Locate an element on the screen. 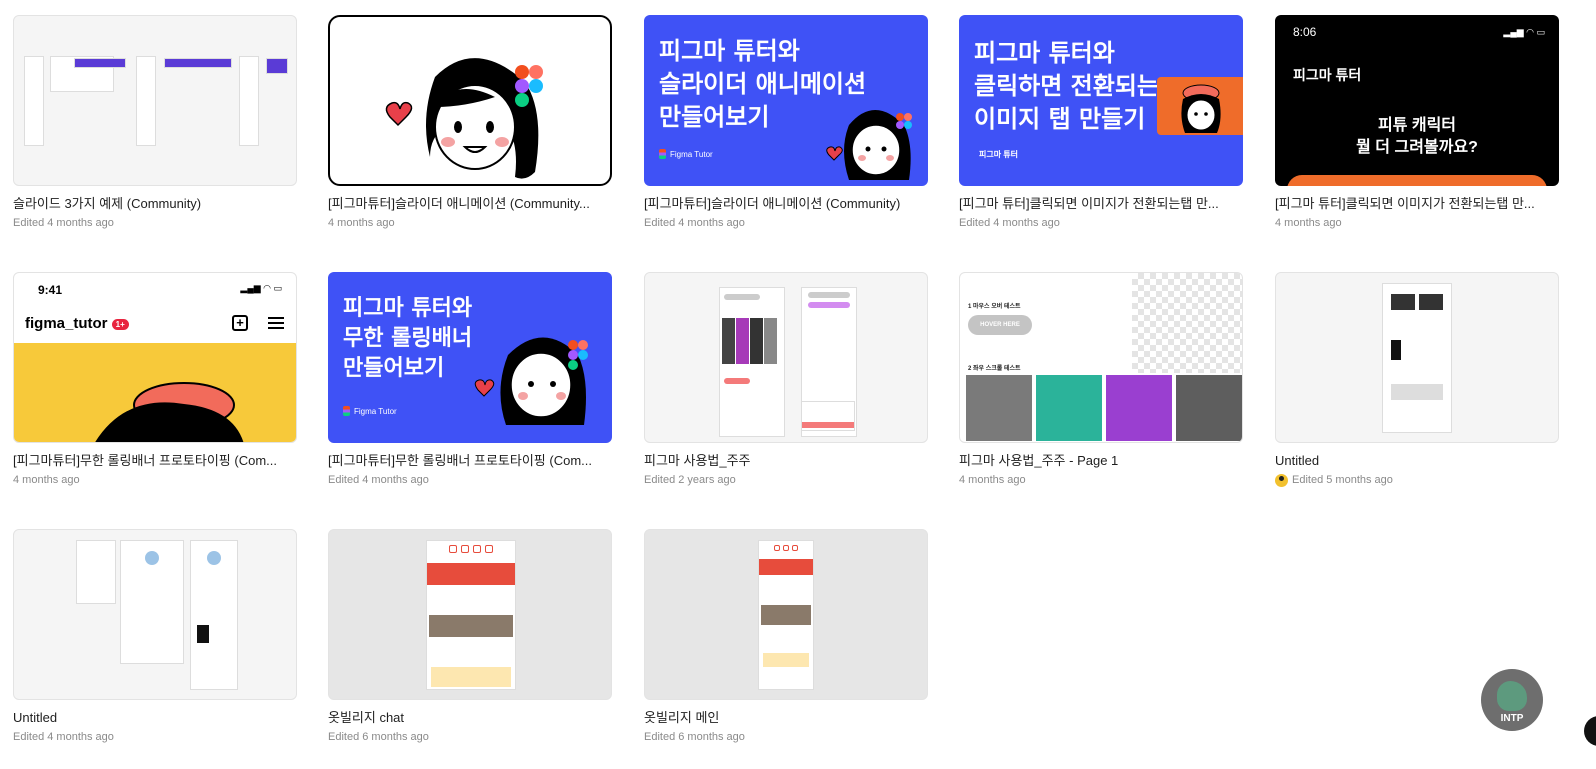 Image resolution: width=1596 pixels, height=769 pixels. tab-image-preview is located at coordinates (1200, 106).